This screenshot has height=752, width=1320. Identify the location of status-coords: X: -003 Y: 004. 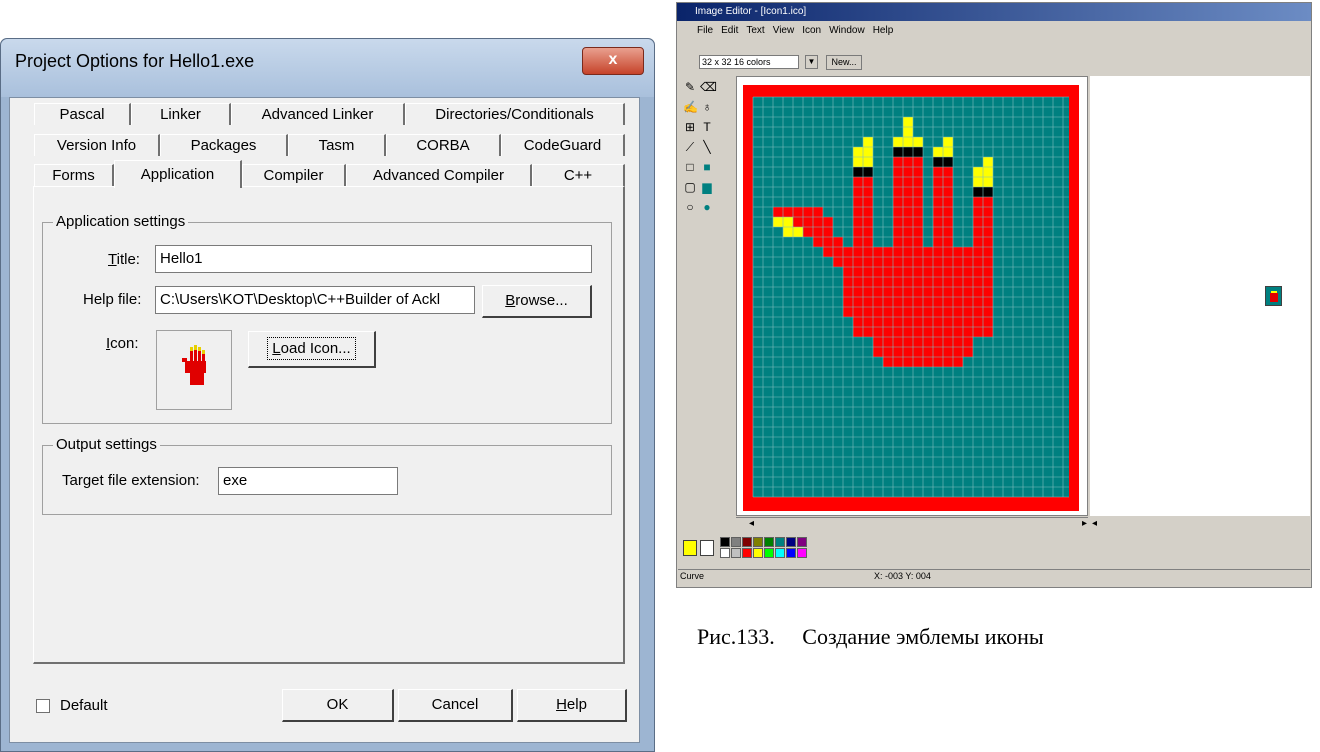
(902, 576).